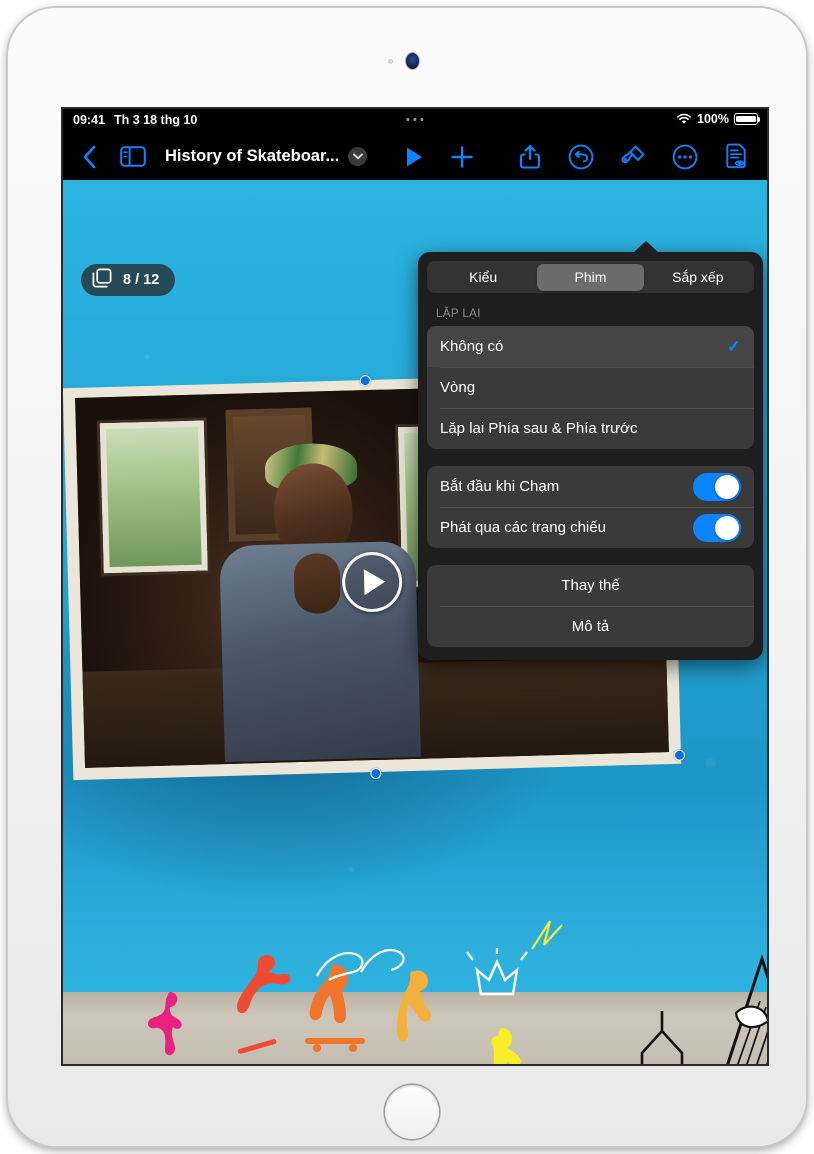 This screenshot has width=814, height=1154. What do you see at coordinates (390, 61) in the screenshot?
I see `microphone` at bounding box center [390, 61].